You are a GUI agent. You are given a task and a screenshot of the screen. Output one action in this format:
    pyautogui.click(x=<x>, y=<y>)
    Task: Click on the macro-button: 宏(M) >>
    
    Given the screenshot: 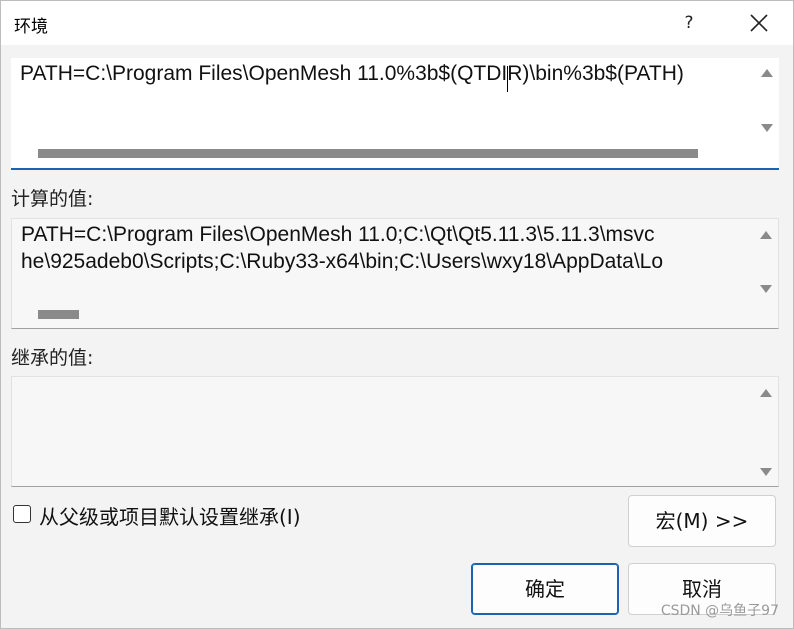 What is the action you would take?
    pyautogui.click(x=702, y=521)
    